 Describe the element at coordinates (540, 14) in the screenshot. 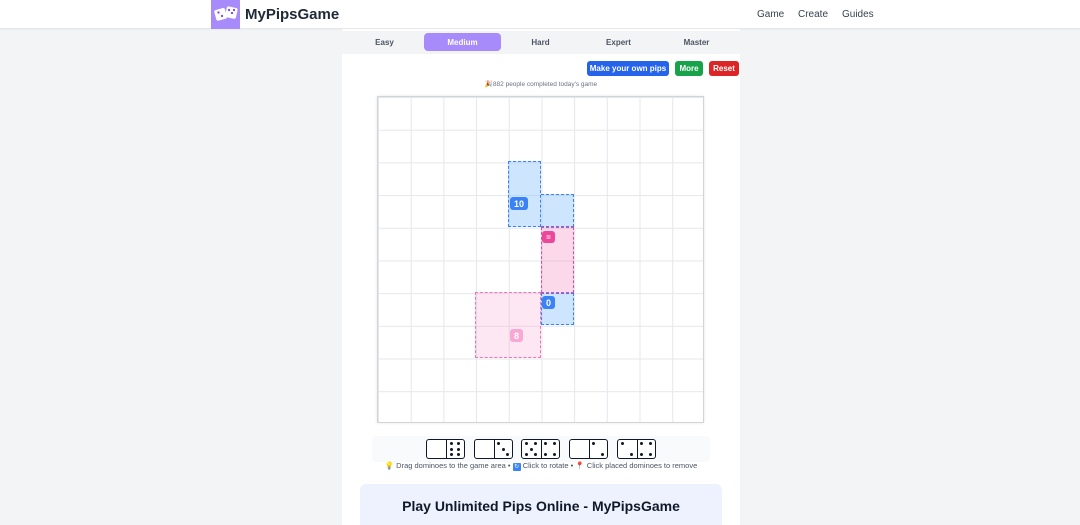

I see `top-nav-bar` at that location.